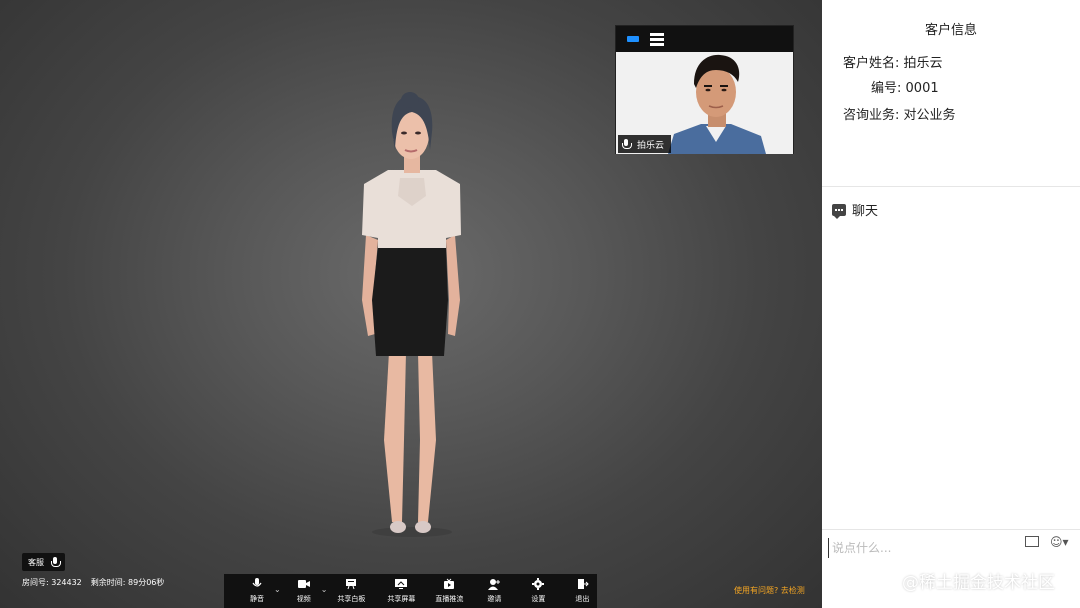 Image resolution: width=1080 pixels, height=608 pixels. Describe the element at coordinates (903, 548) in the screenshot. I see `chat-input` at that location.